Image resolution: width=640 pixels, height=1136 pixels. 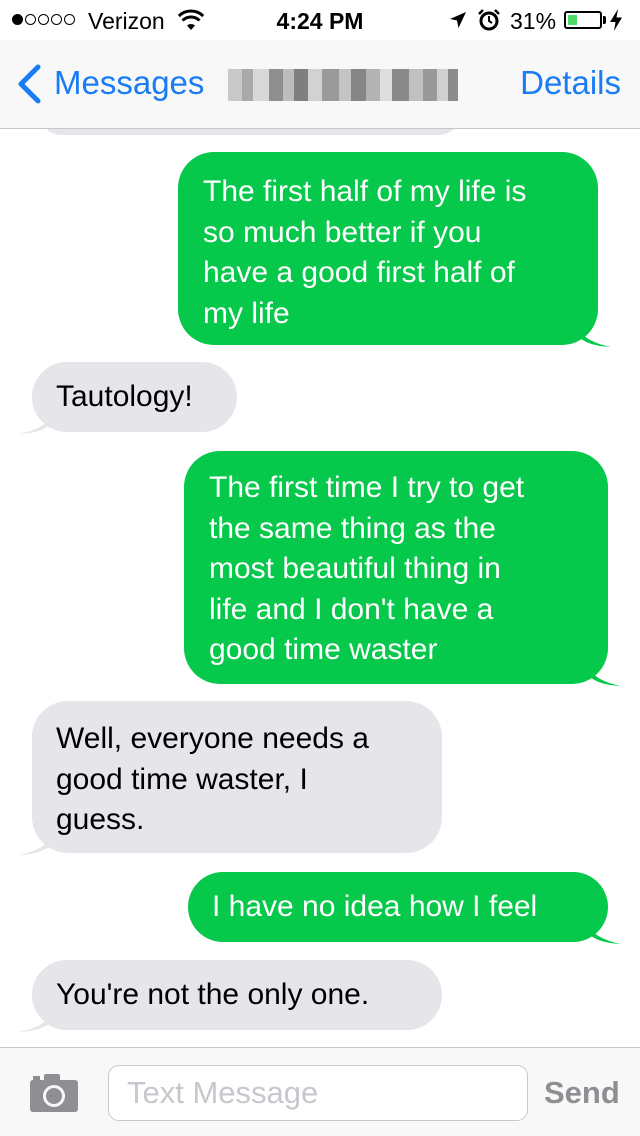 I want to click on incoming-message-bubble: You're not the only one., so click(x=230, y=996).